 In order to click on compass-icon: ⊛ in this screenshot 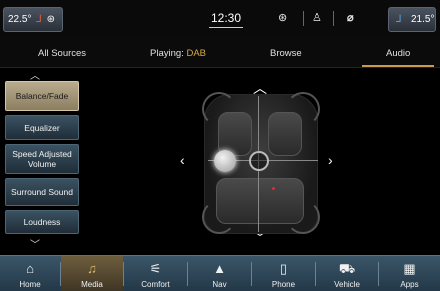, I will do `click(283, 18)`.